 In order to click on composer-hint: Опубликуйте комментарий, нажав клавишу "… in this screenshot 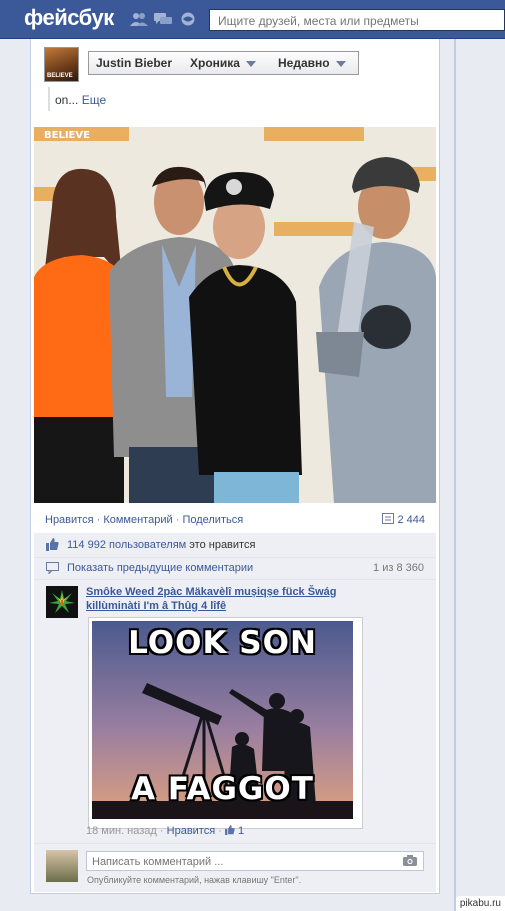, I will do `click(194, 880)`.